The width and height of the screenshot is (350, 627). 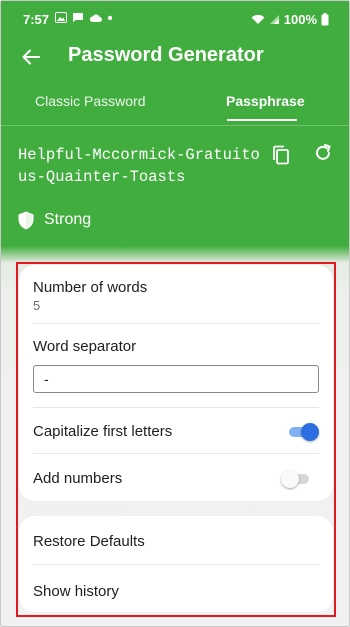 I want to click on tab-passphrase: Passphrase, so click(x=265, y=101).